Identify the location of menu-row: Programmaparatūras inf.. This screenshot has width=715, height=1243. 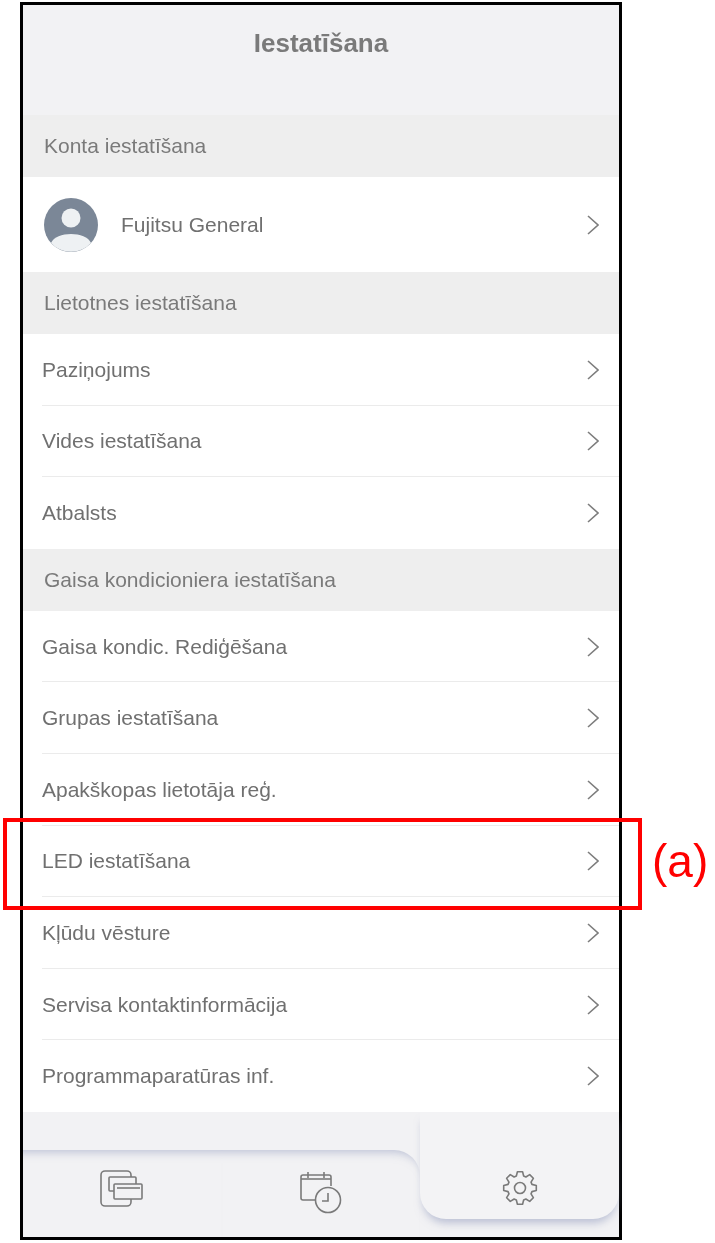
(321, 1076).